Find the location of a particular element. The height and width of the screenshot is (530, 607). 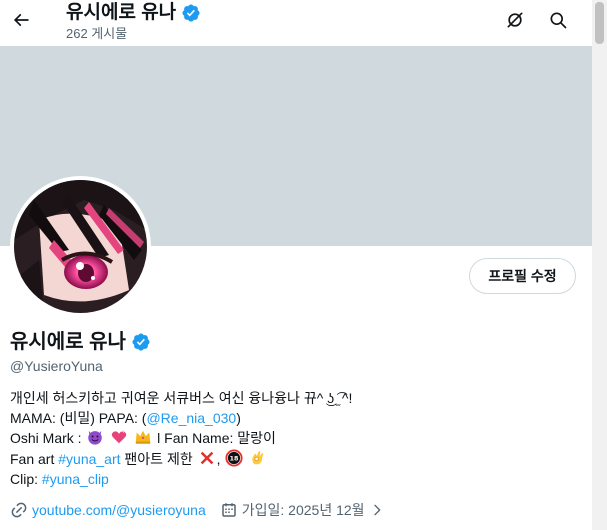

bio-line-2: MAMA: (비밀) PAPA: (@Re_nia_030) is located at coordinates (297, 418).